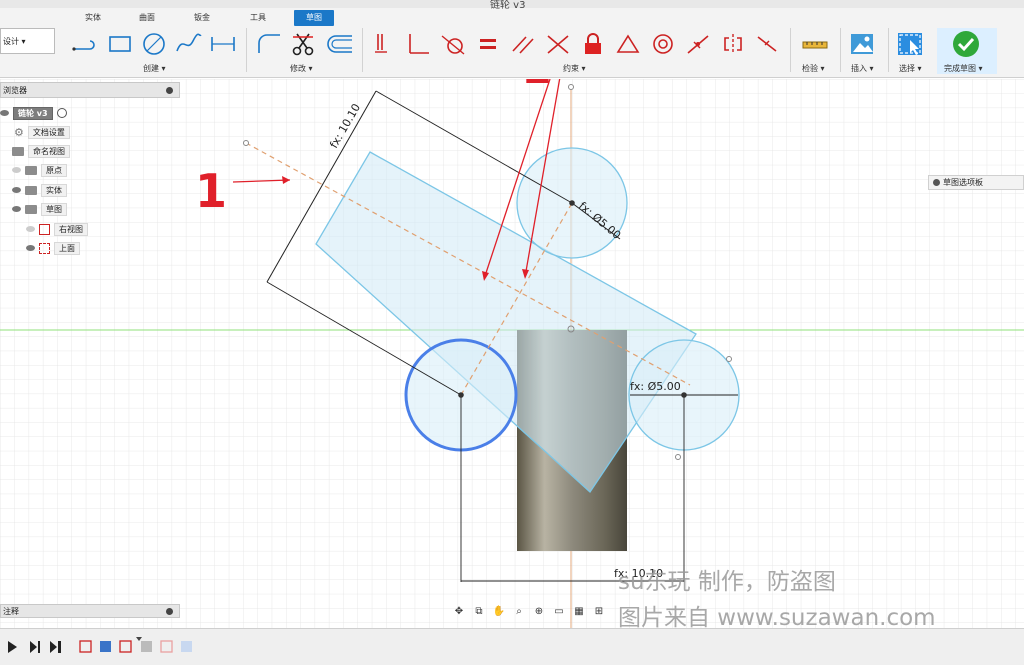  I want to click on root-label: 链轮 v3, so click(33, 113).